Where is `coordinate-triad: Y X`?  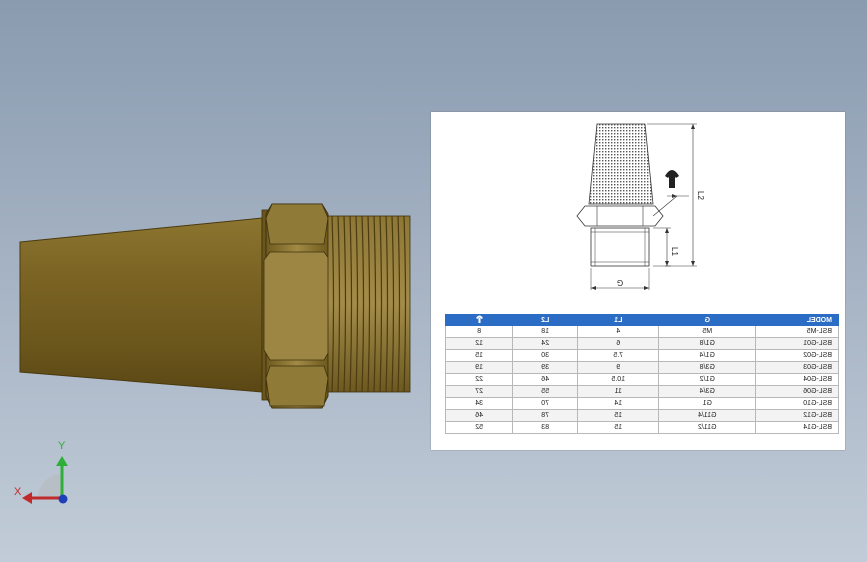 coordinate-triad: Y X is located at coordinates (45, 473).